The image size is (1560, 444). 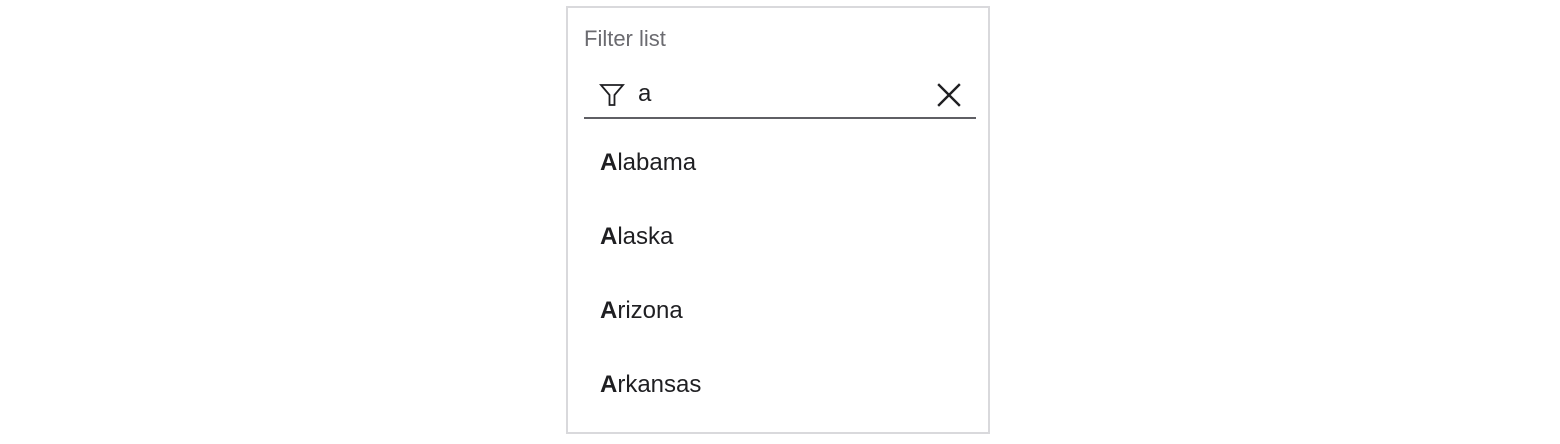 What do you see at coordinates (949, 95) in the screenshot?
I see `close-icon` at bounding box center [949, 95].